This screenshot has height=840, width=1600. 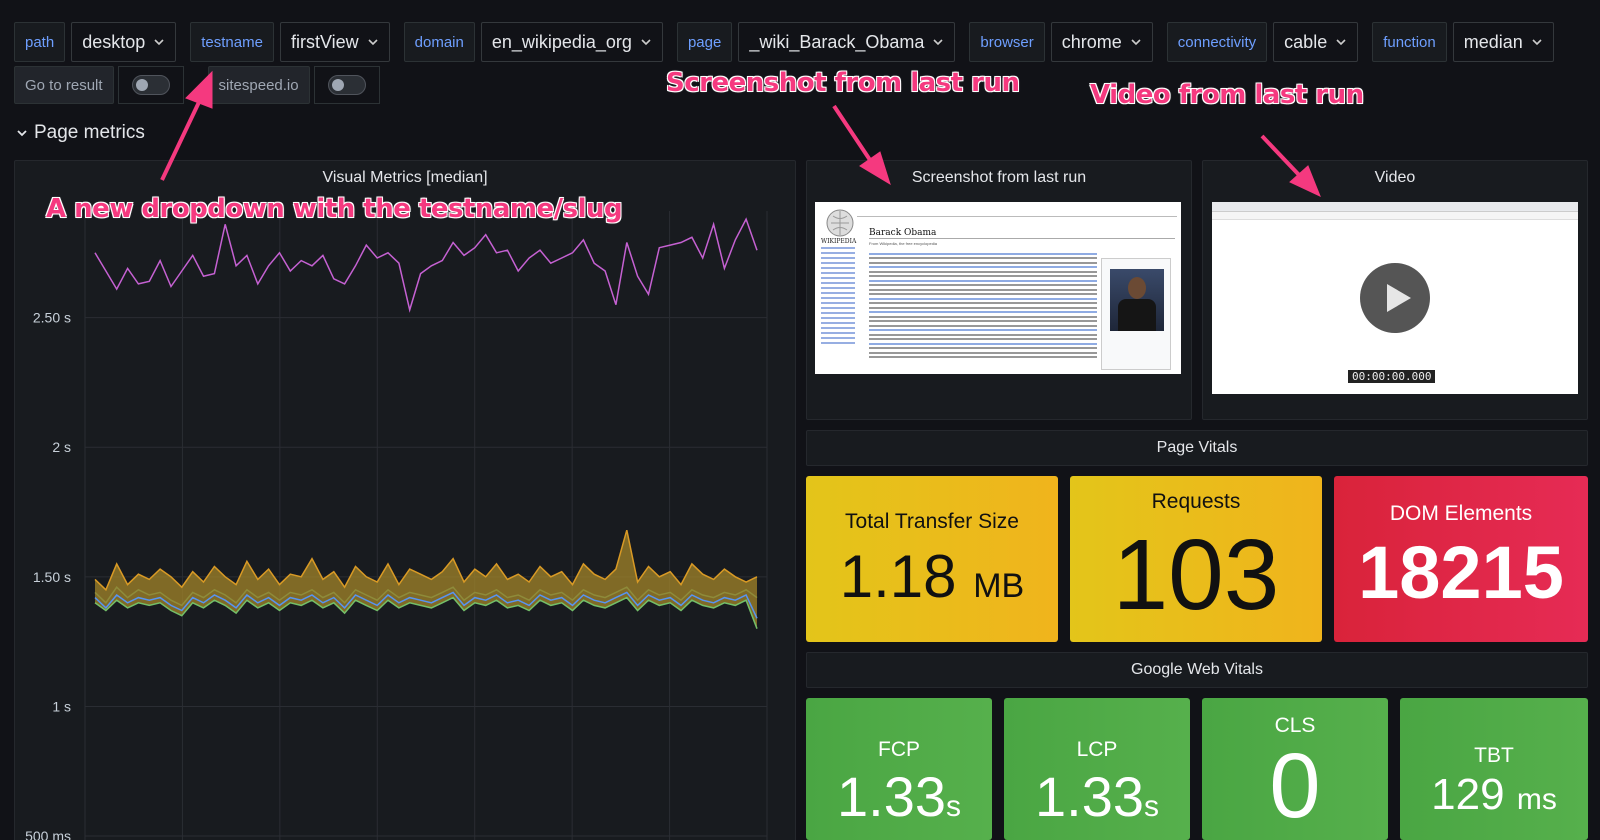 I want to click on y-tick-label: 2.50 s, so click(x=52, y=318).